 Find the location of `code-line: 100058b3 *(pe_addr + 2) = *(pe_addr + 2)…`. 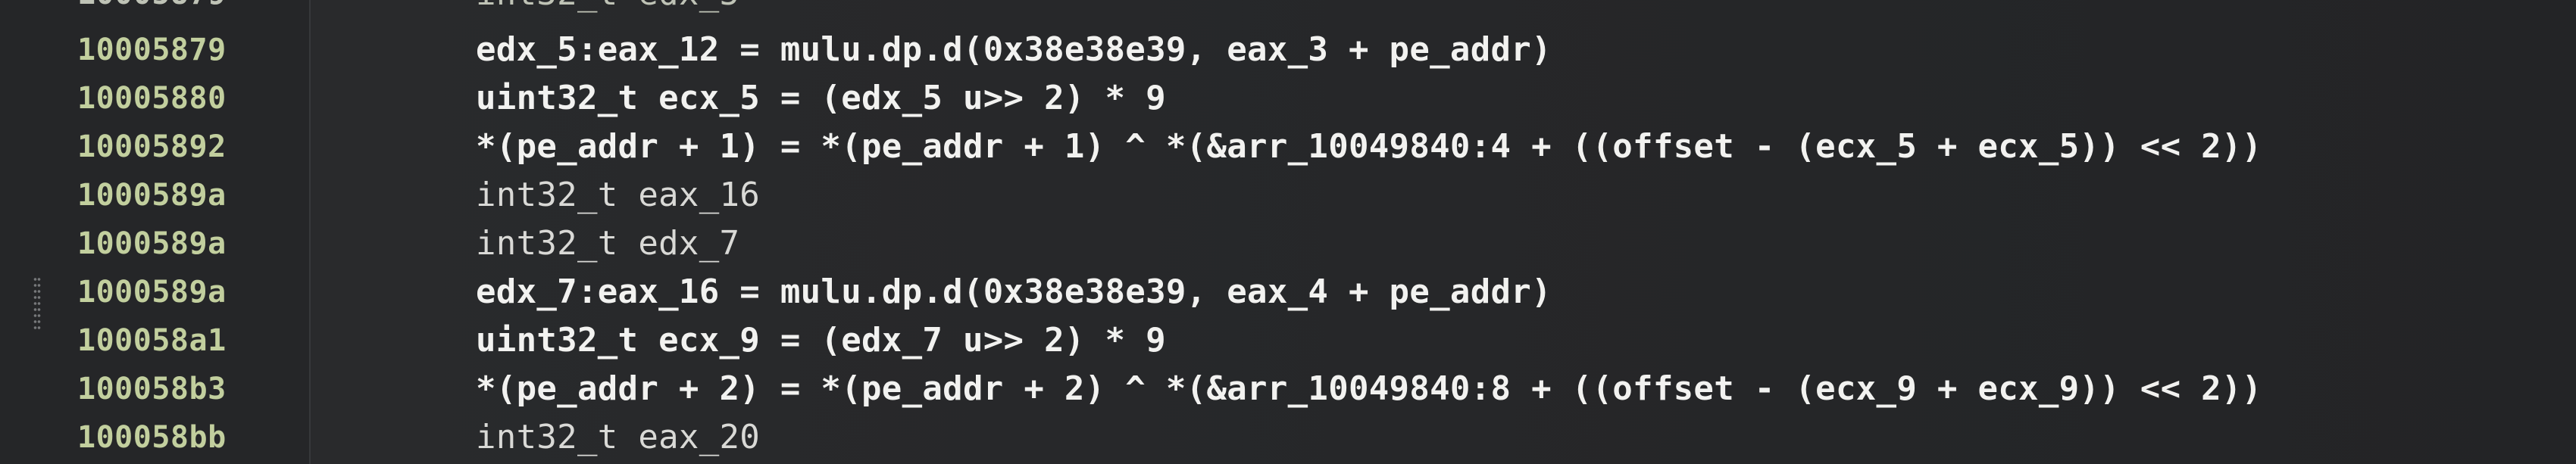

code-line: 100058b3 *(pe_addr + 2) = *(pe_addr + 2)… is located at coordinates (1288, 389).